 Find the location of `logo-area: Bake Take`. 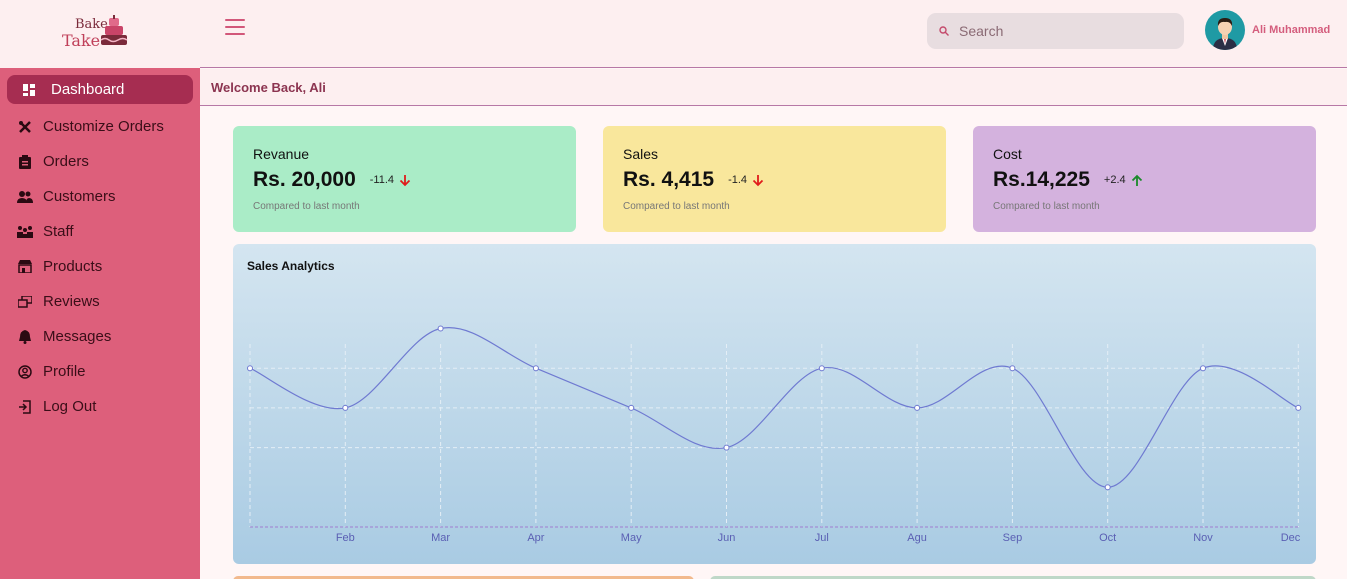

logo-area: Bake Take is located at coordinates (100, 34).